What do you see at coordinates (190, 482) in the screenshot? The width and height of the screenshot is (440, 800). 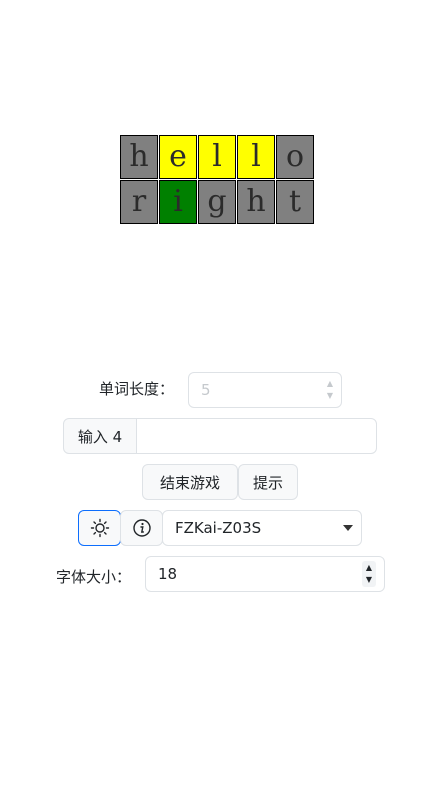 I see `end-game-button: 结束游戏` at bounding box center [190, 482].